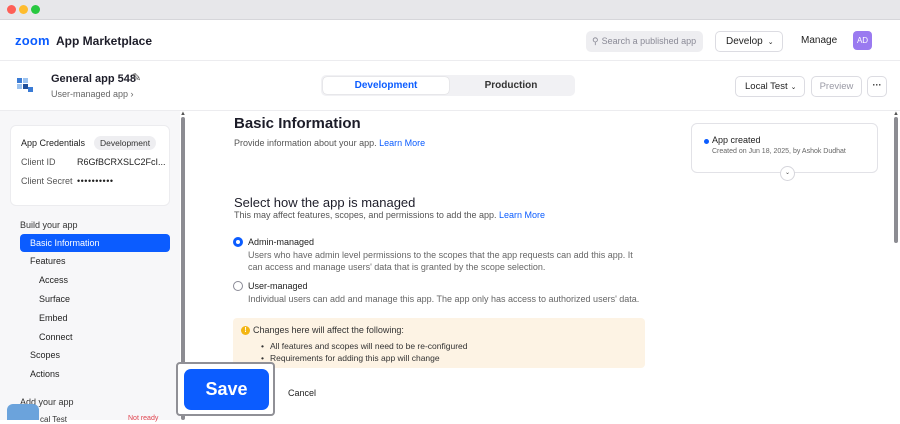  What do you see at coordinates (238, 286) in the screenshot?
I see `user-managed-radio` at bounding box center [238, 286].